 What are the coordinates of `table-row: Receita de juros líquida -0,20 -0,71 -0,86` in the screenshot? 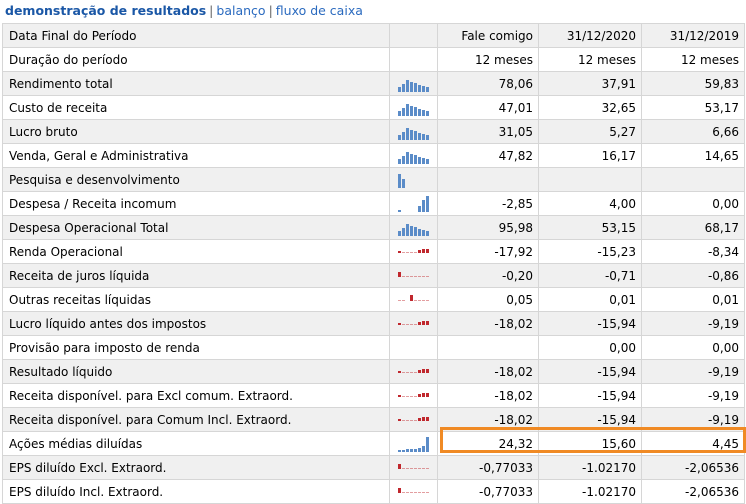 It's located at (373, 275).